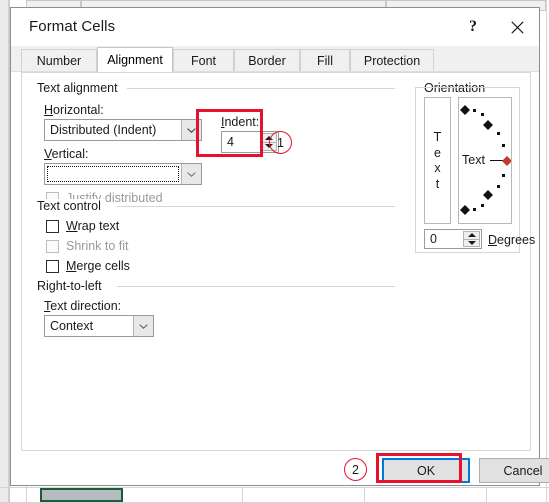 The height and width of the screenshot is (503, 549). Describe the element at coordinates (93, 226) in the screenshot. I see `wrap-text-label: Wrap text` at that location.